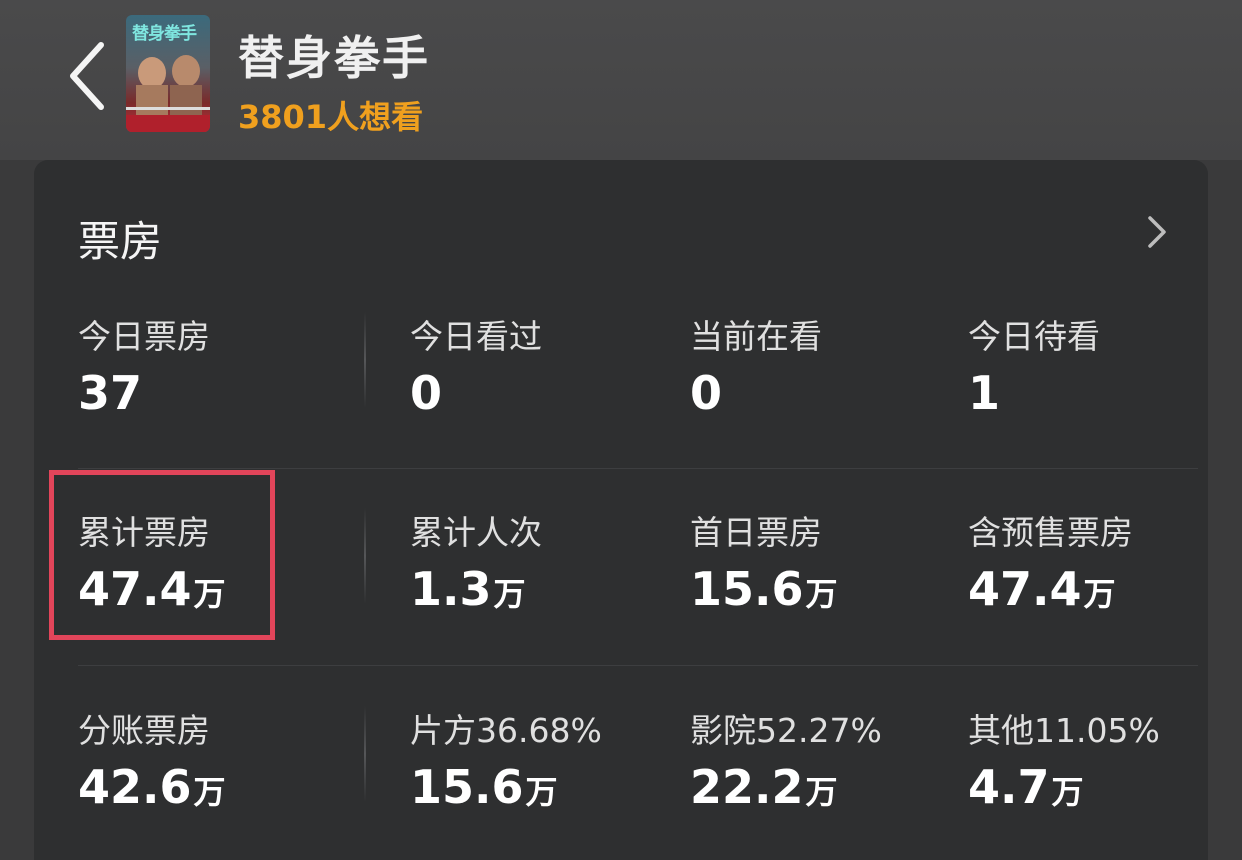 The image size is (1242, 860). What do you see at coordinates (506, 730) in the screenshot?
I see `stat-label: 片方36.68%` at bounding box center [506, 730].